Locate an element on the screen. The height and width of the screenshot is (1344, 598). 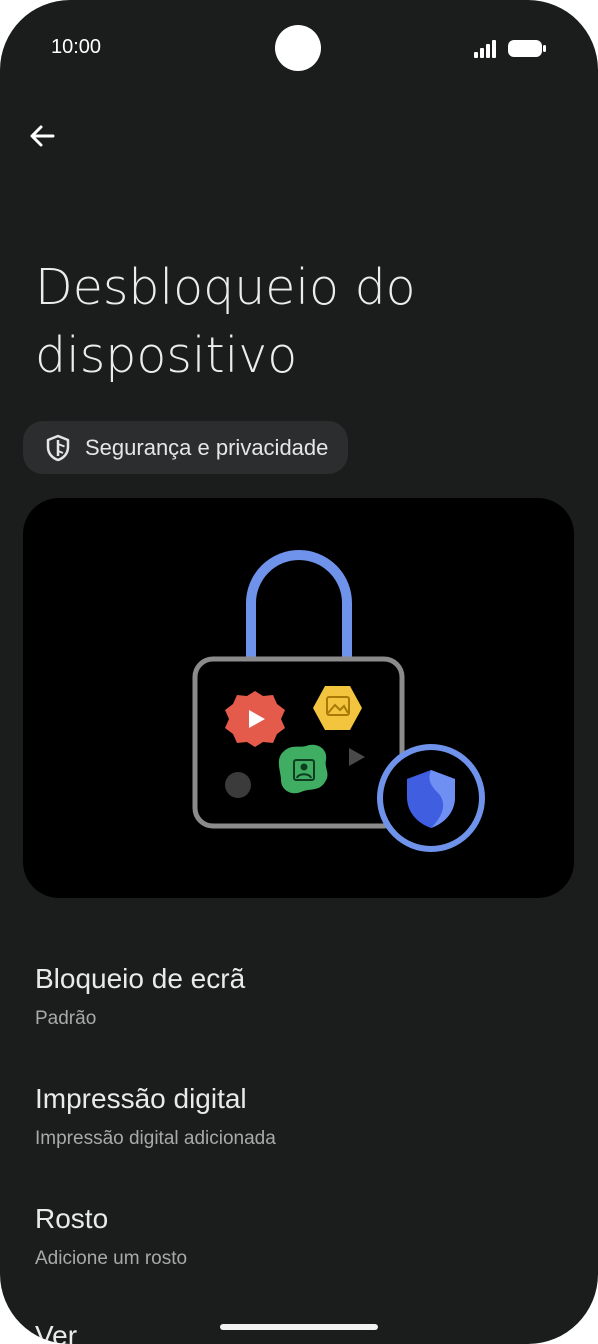
signal-icon is located at coordinates (485, 49).